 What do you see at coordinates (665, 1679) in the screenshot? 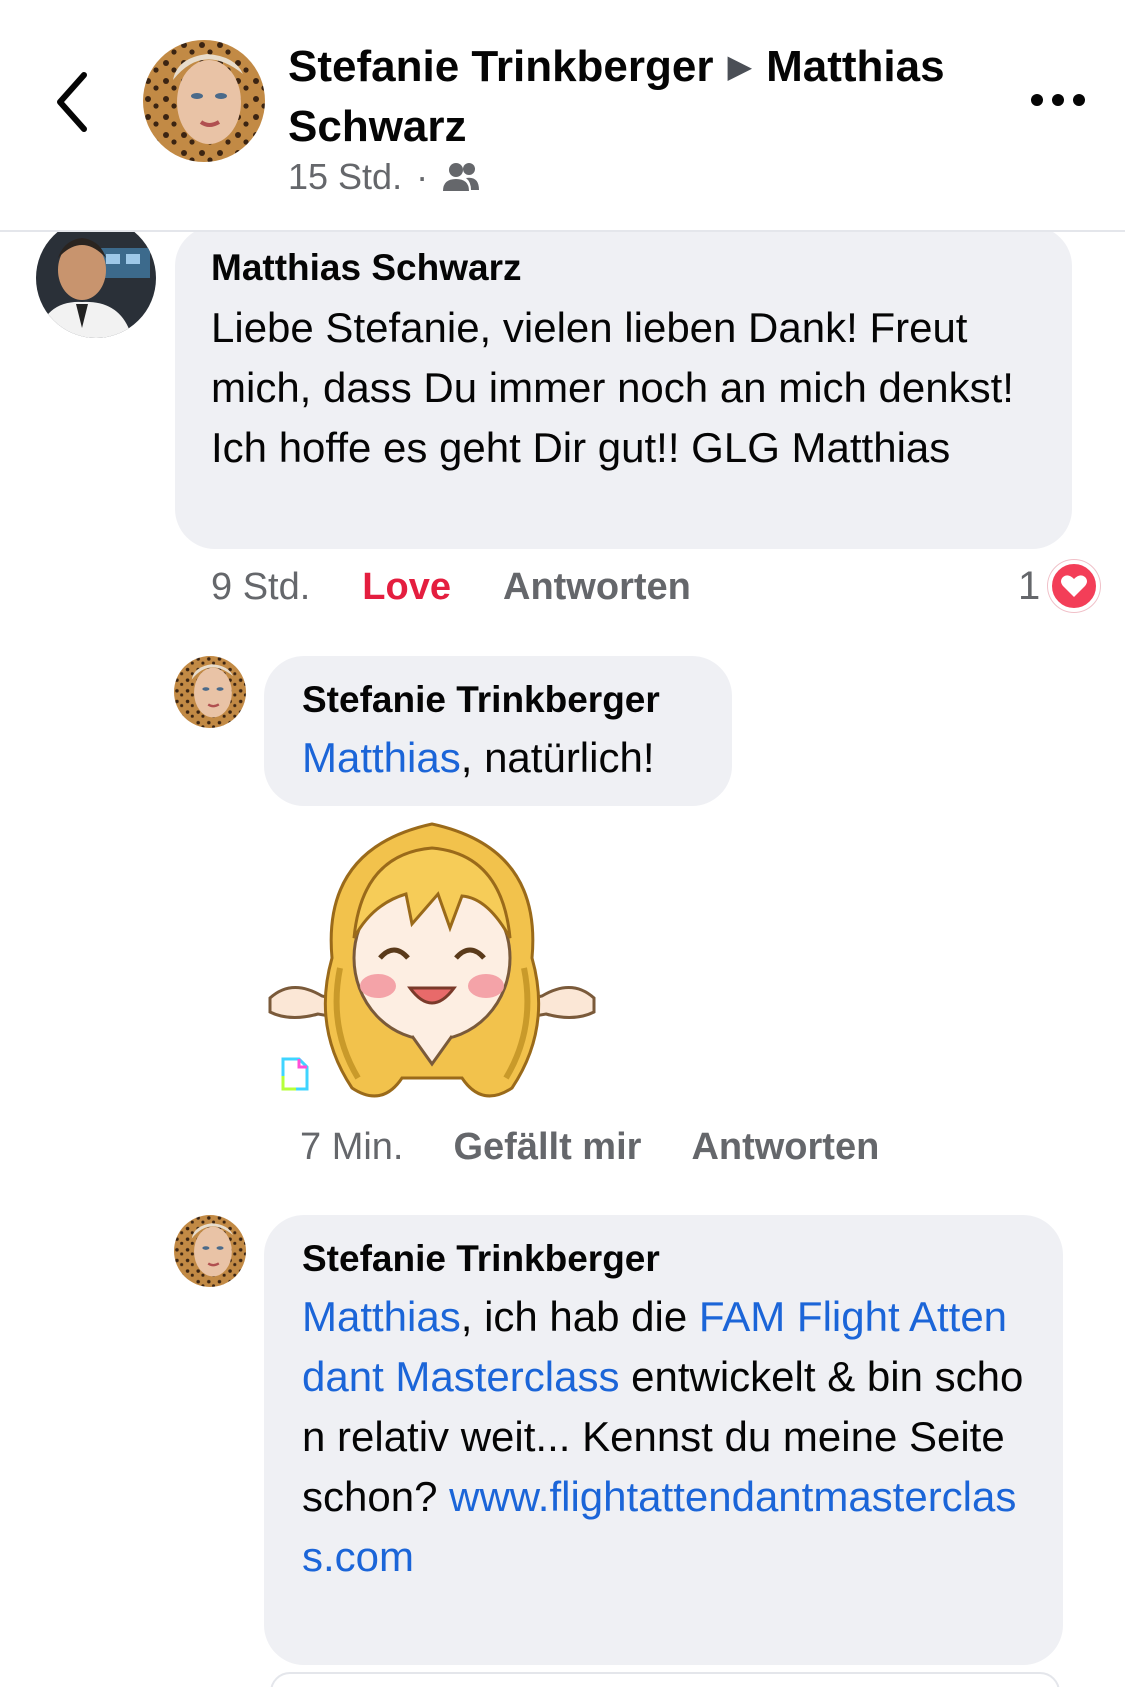
I see `next-comment-edge` at bounding box center [665, 1679].